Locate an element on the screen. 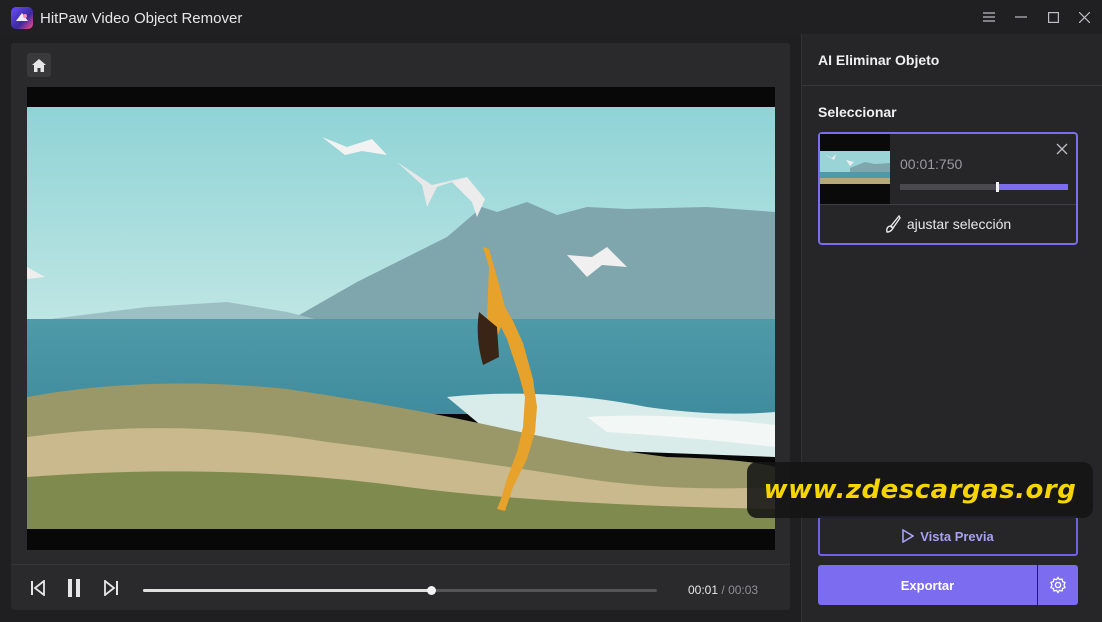  app-title: HitPaw Video Object Remover is located at coordinates (141, 18).